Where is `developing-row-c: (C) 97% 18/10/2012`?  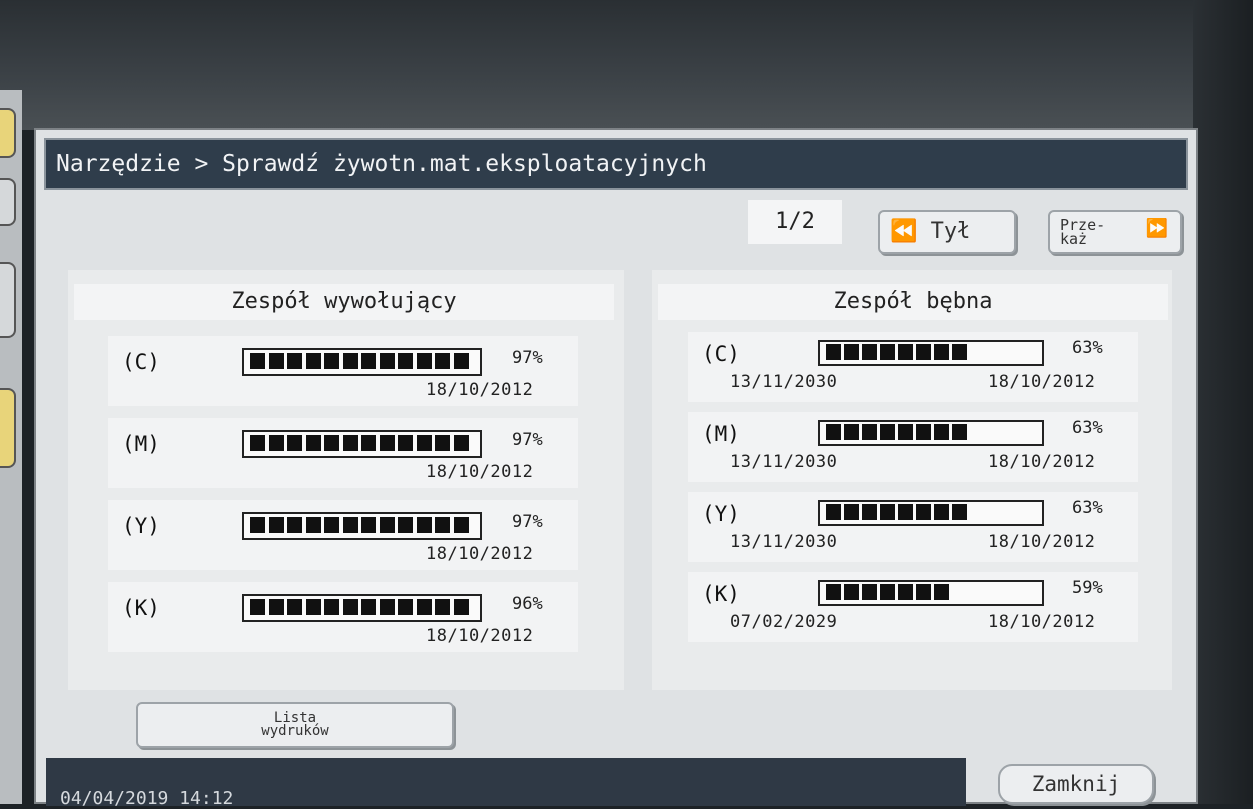
developing-row-c: (C) 97% 18/10/2012 is located at coordinates (343, 371).